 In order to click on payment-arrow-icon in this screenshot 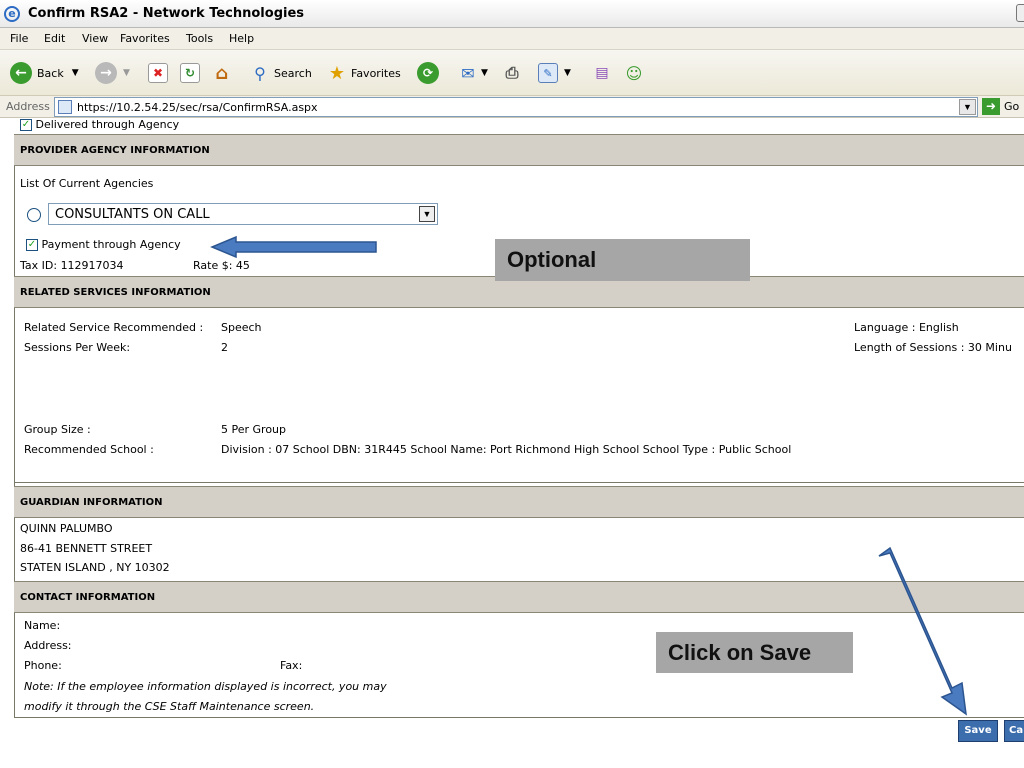, I will do `click(293, 247)`.